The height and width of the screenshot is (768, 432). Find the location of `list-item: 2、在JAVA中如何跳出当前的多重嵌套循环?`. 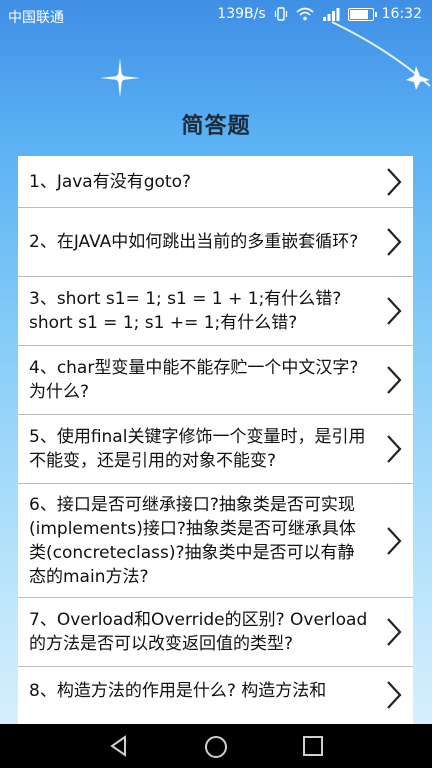

list-item: 2、在JAVA中如何跳出当前的多重嵌套循环? is located at coordinates (215, 242).